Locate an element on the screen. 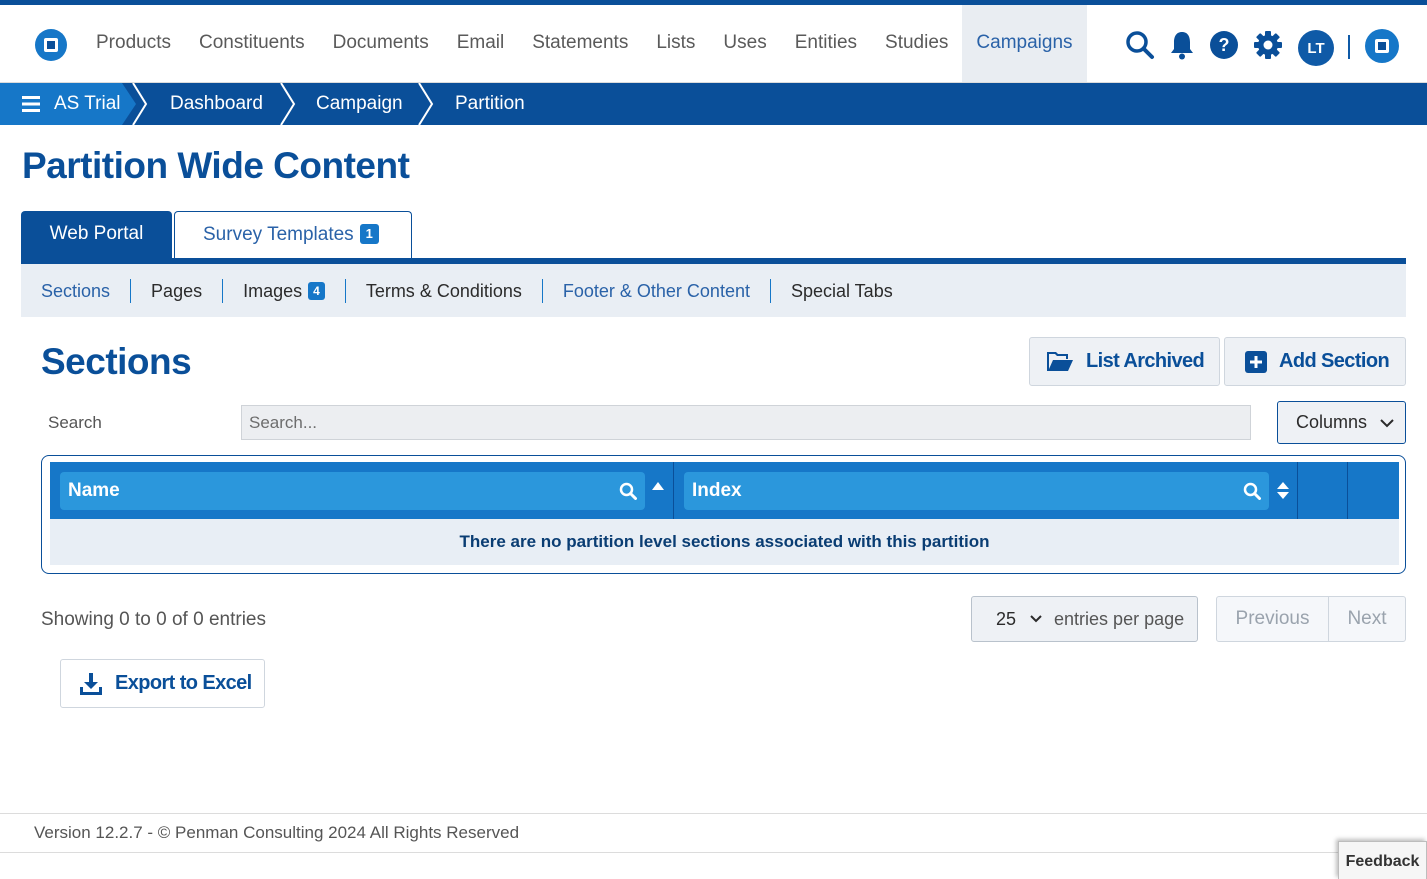 This screenshot has height=879, width=1427. search-input is located at coordinates (746, 422).